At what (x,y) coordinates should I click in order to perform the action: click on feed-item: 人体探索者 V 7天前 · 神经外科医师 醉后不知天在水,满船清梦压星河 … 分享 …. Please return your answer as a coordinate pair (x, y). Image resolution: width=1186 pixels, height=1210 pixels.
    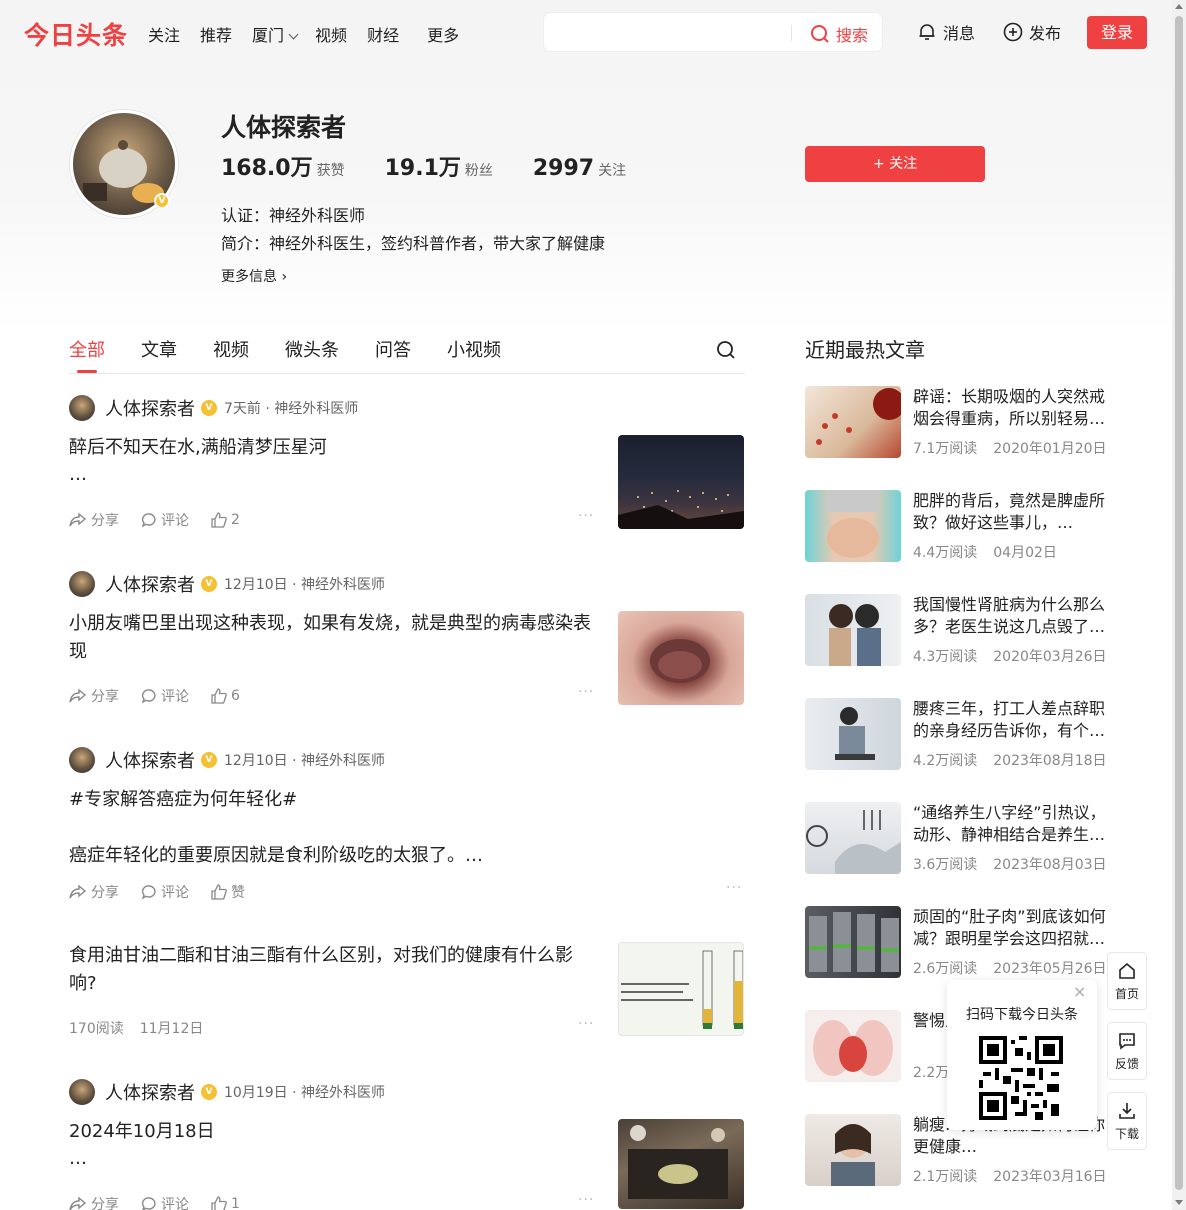
    Looking at the image, I should click on (407, 469).